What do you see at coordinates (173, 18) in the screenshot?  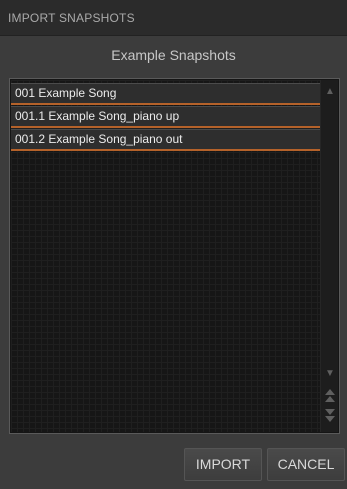 I see `title-bar: IMPORT SNAPSHOTS` at bounding box center [173, 18].